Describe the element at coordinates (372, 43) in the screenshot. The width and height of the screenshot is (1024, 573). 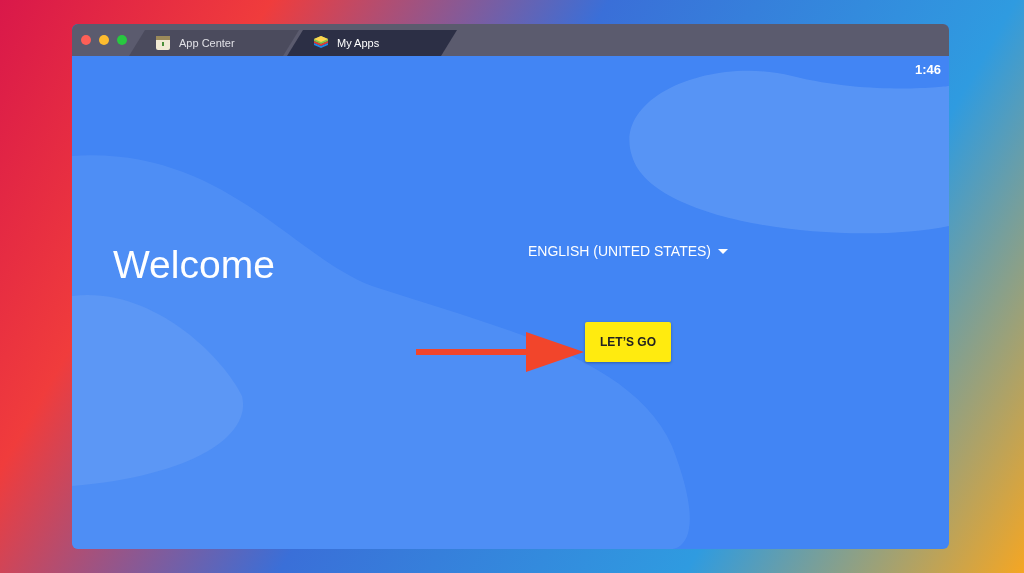
I see `tab: My Apps` at that location.